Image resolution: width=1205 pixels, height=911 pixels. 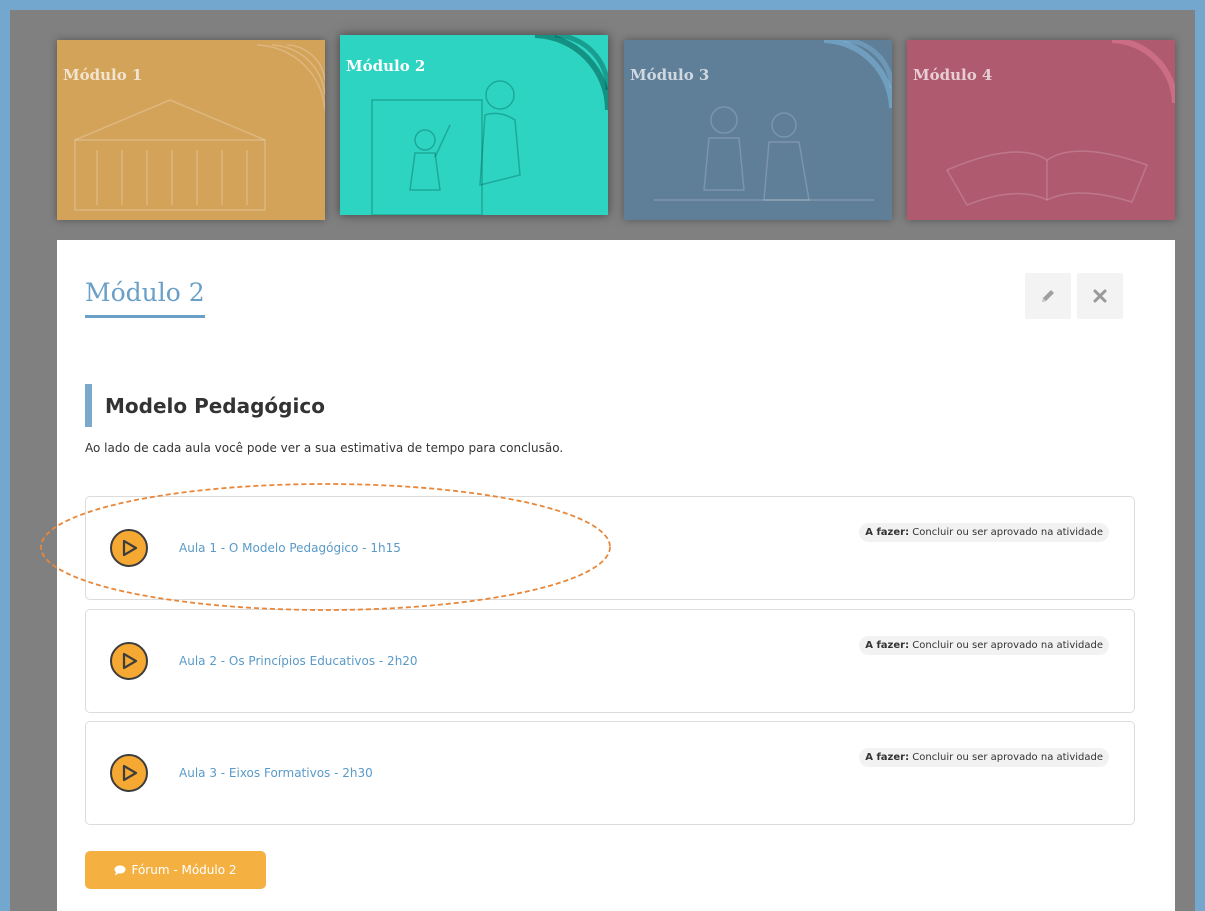 I want to click on module-card-4: Módulo 4, so click(x=1041, y=130).